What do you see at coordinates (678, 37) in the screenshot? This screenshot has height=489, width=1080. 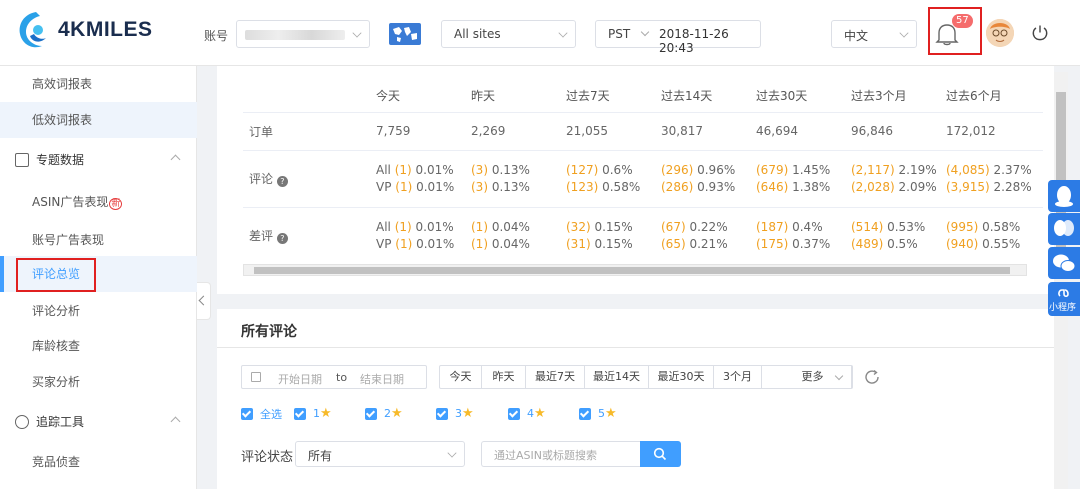 I see `timezone-datetime-picker: PST 2018-11-26 20:43` at bounding box center [678, 37].